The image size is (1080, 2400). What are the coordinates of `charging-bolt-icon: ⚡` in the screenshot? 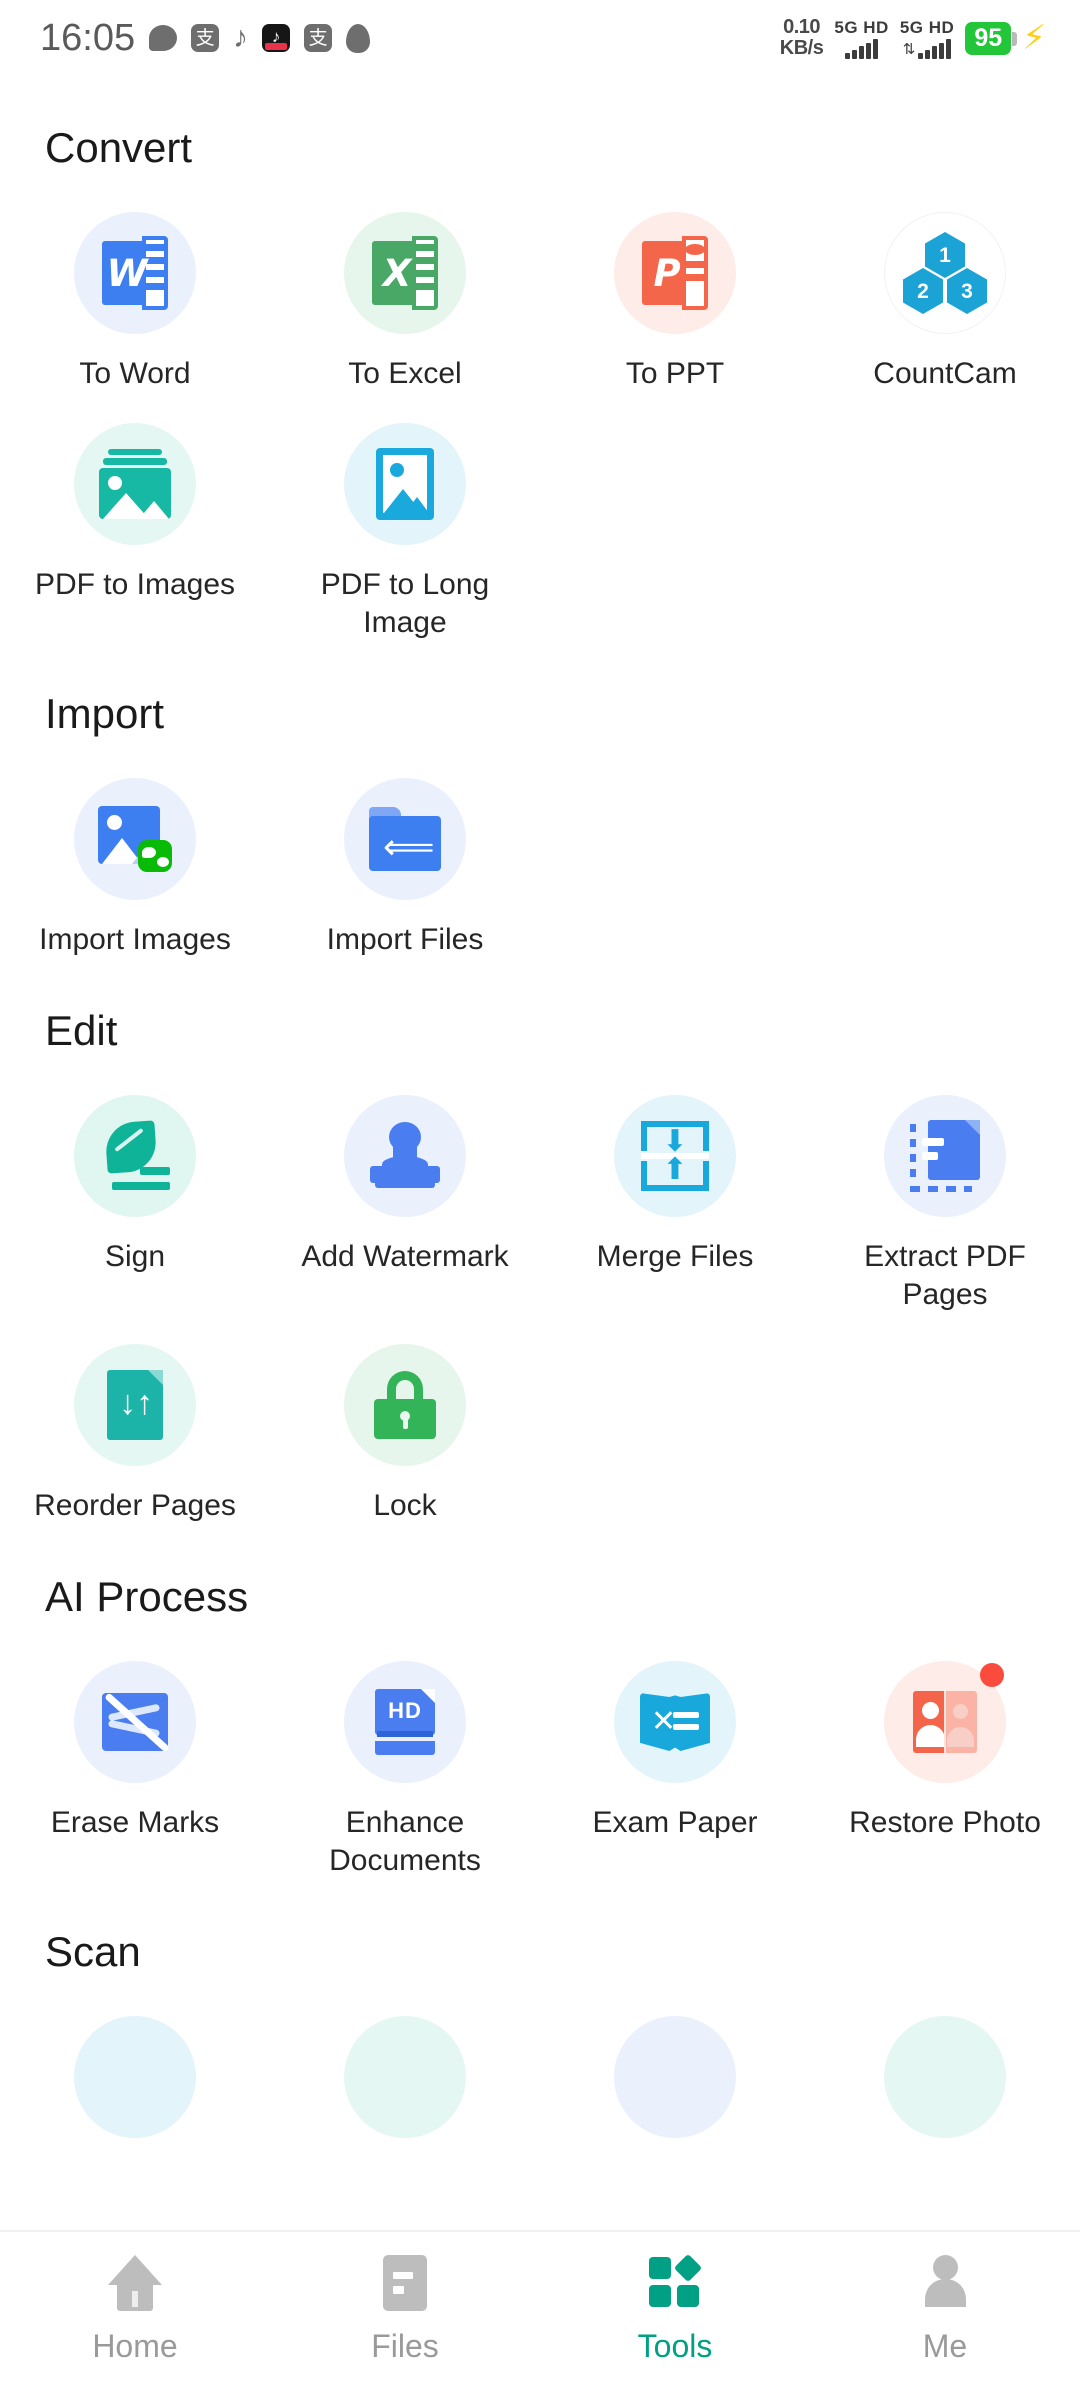 It's located at (1034, 38).